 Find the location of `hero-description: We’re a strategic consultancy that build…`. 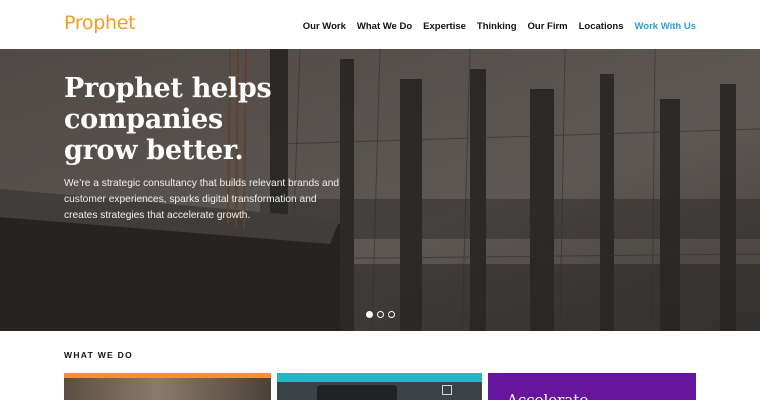

hero-description: We’re a strategic consultancy that build… is located at coordinates (202, 199).